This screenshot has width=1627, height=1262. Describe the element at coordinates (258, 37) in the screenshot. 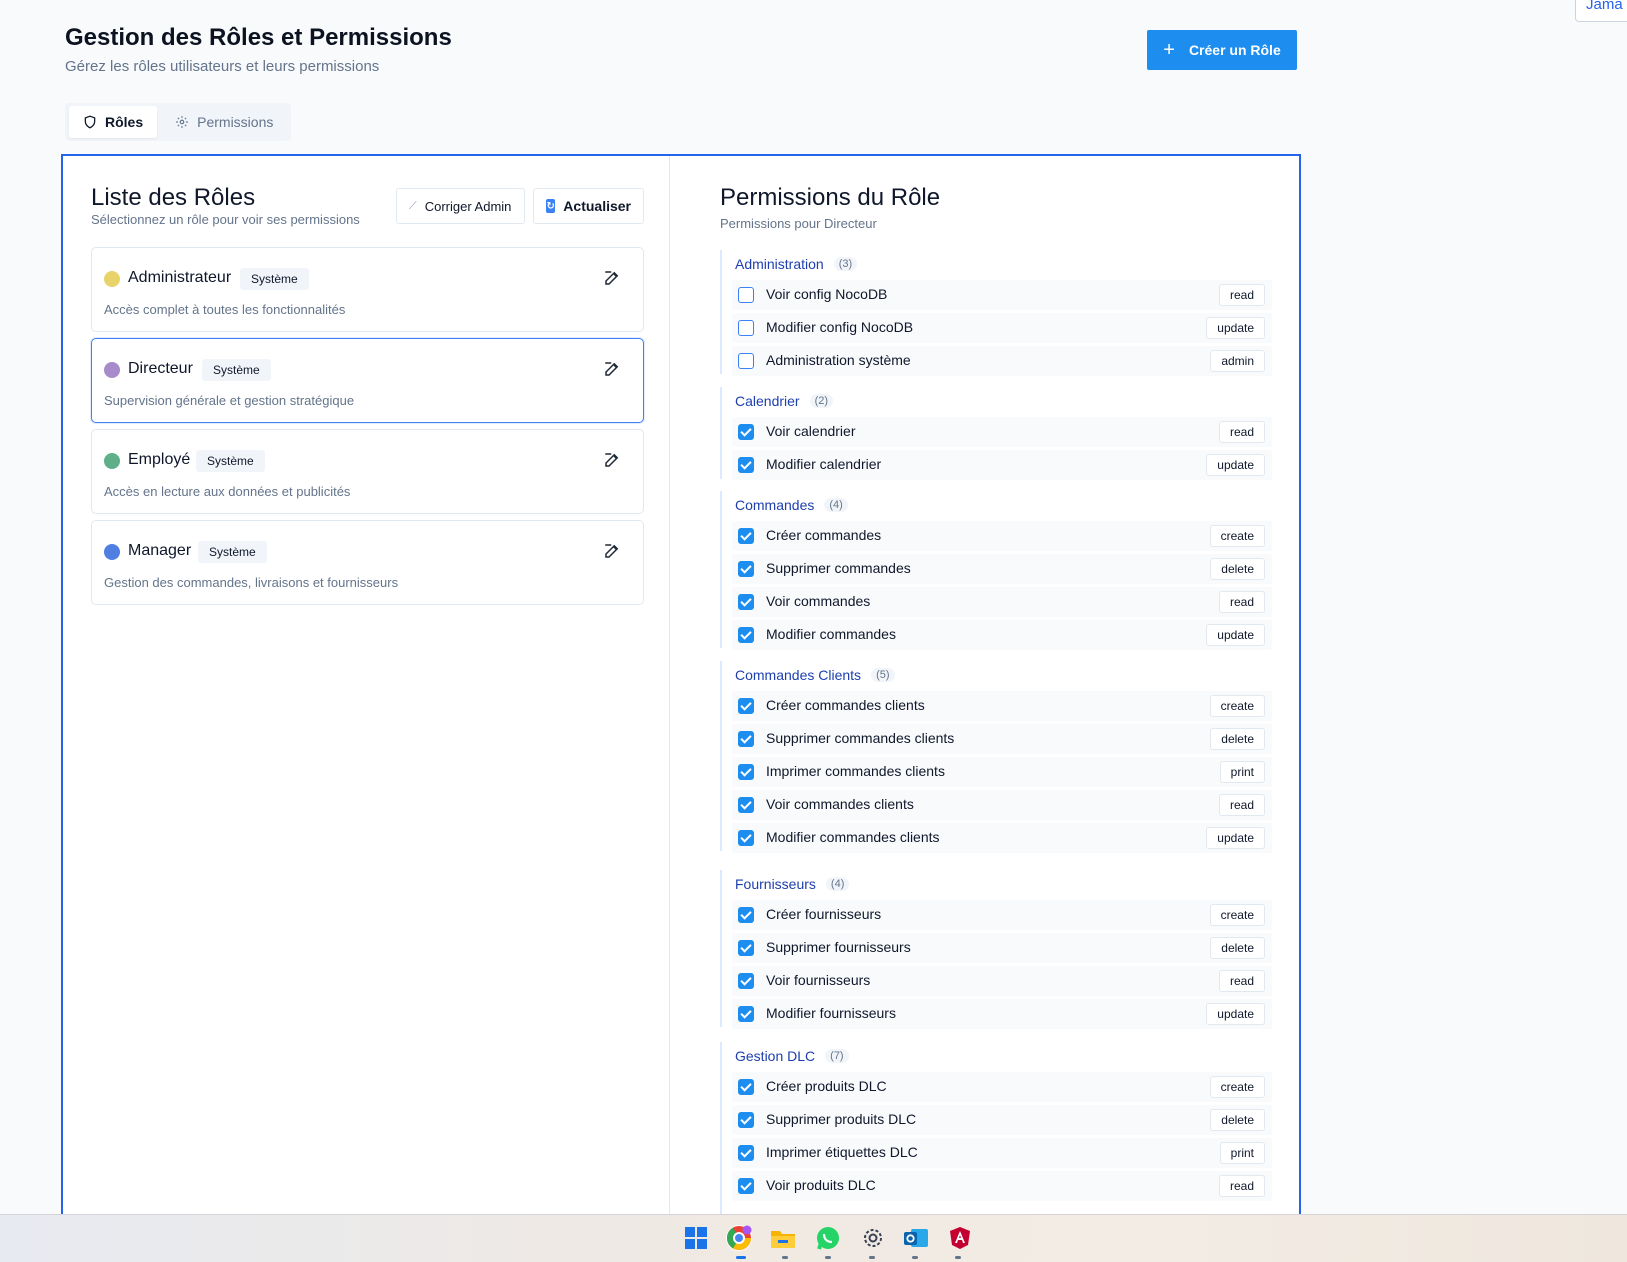

I see `page-title: Gestion des Rôles et Permissions` at that location.